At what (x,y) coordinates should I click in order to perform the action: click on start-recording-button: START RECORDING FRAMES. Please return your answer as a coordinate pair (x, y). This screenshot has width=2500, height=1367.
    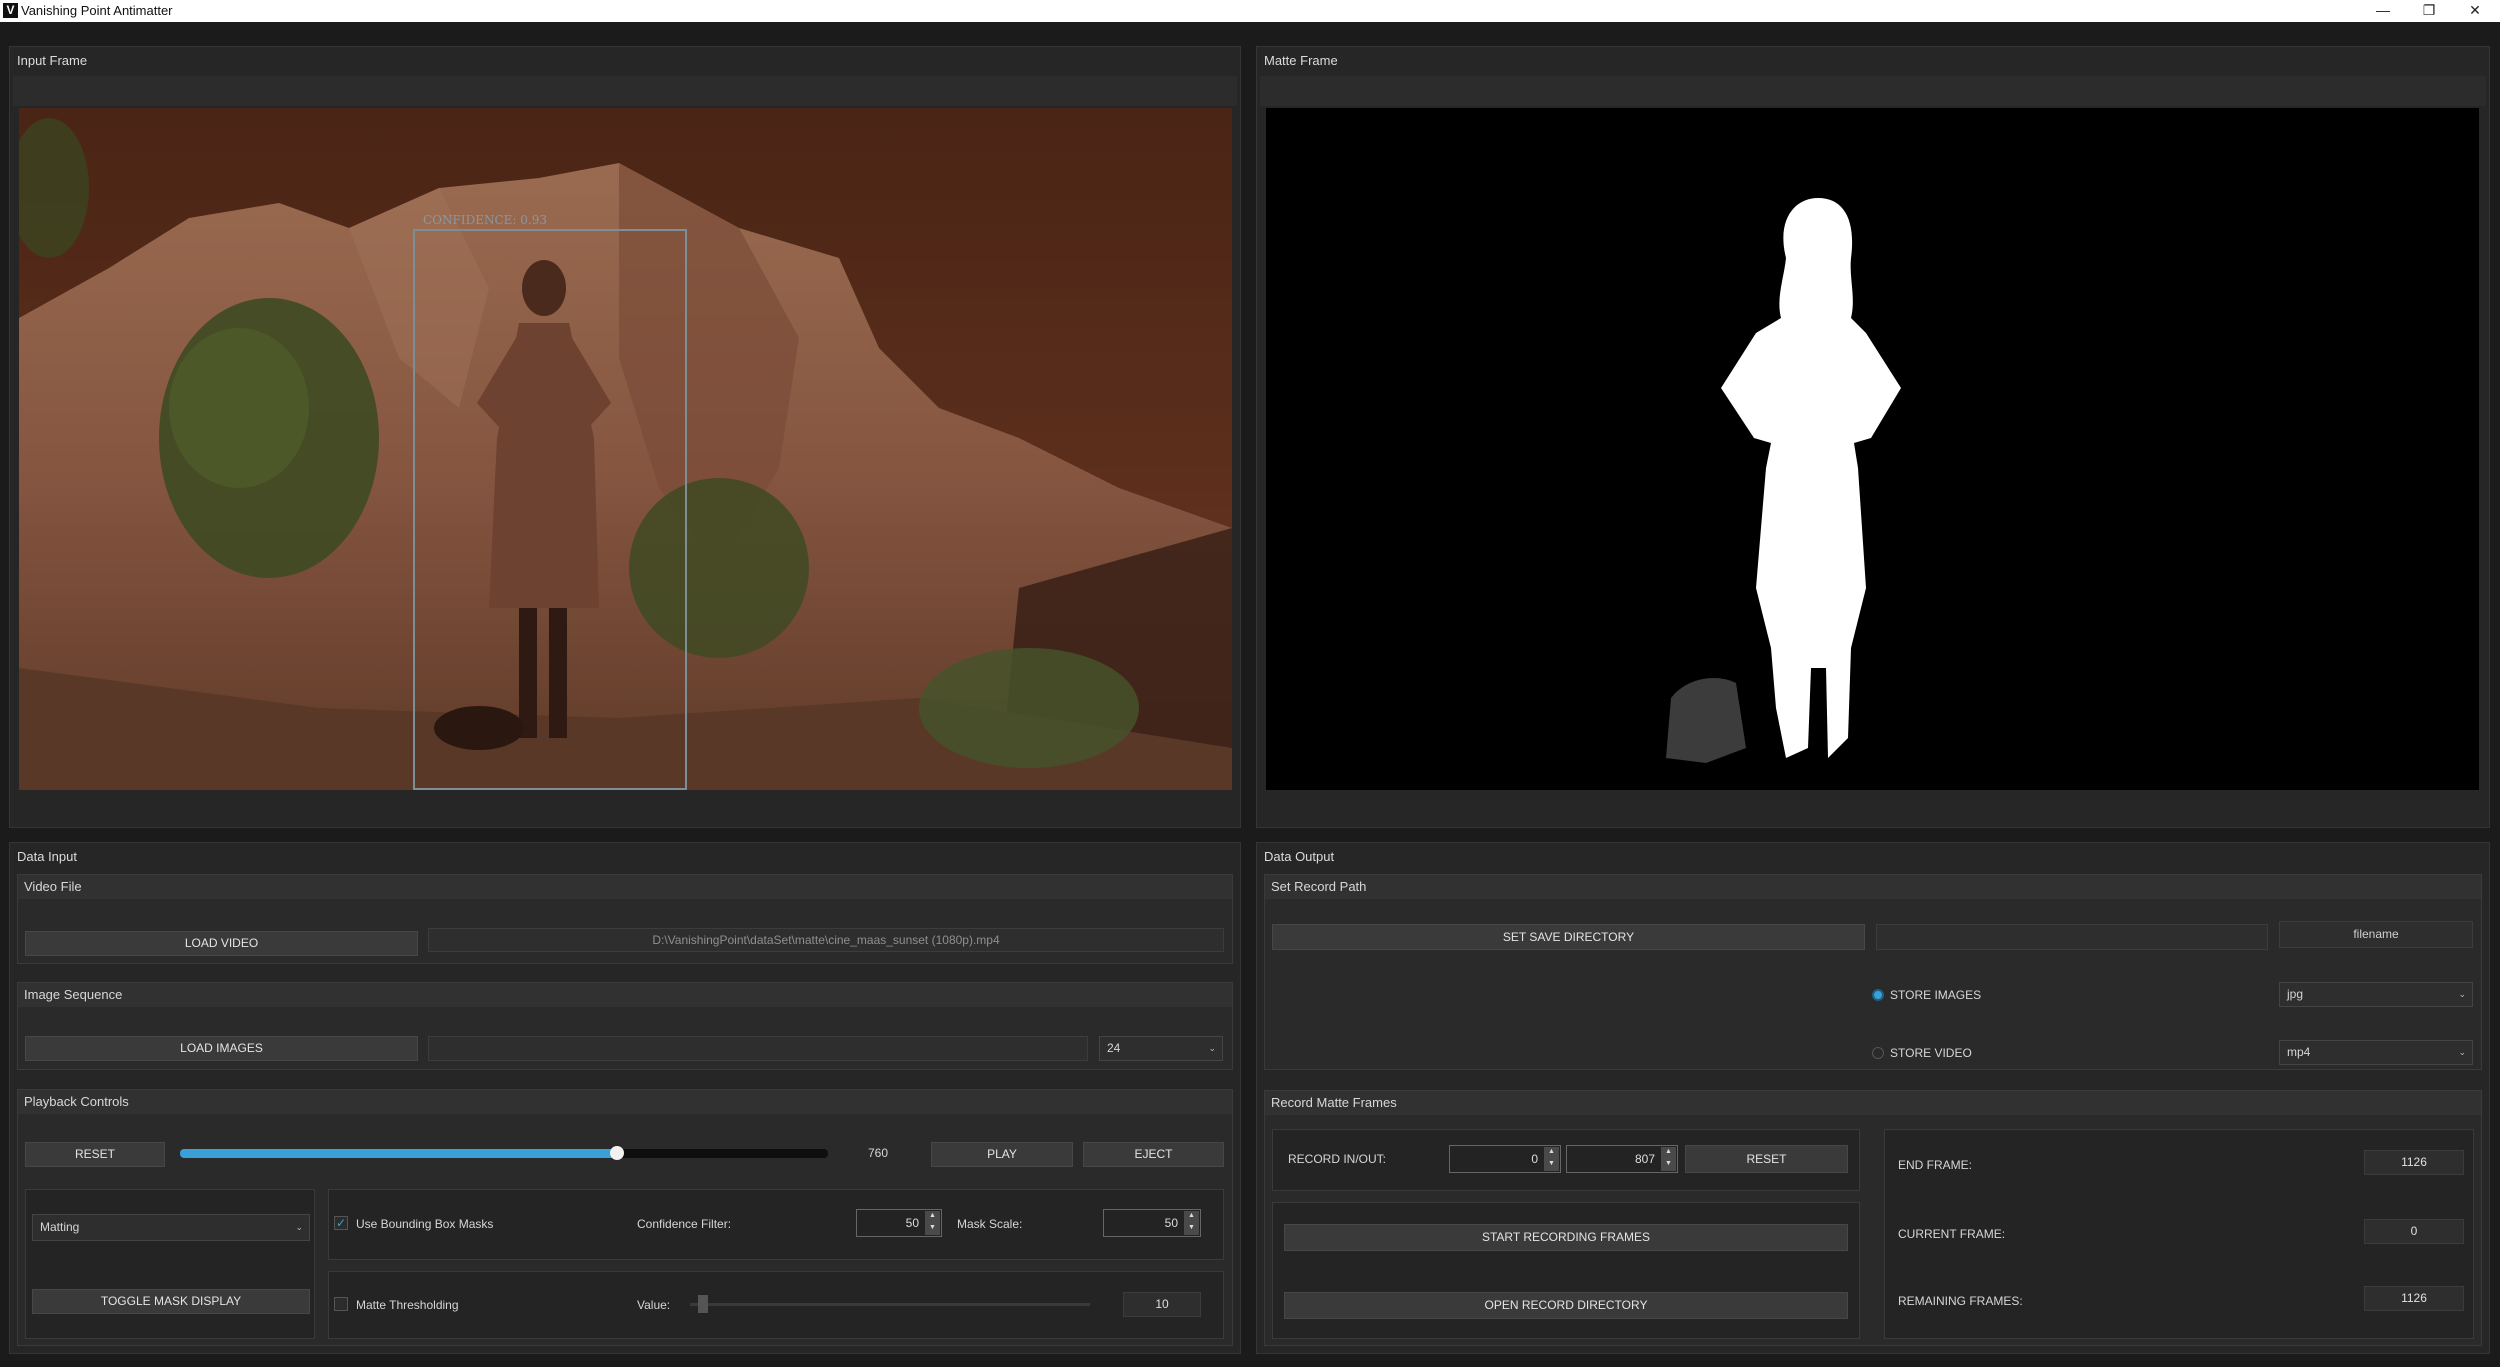
    Looking at the image, I should click on (1566, 1237).